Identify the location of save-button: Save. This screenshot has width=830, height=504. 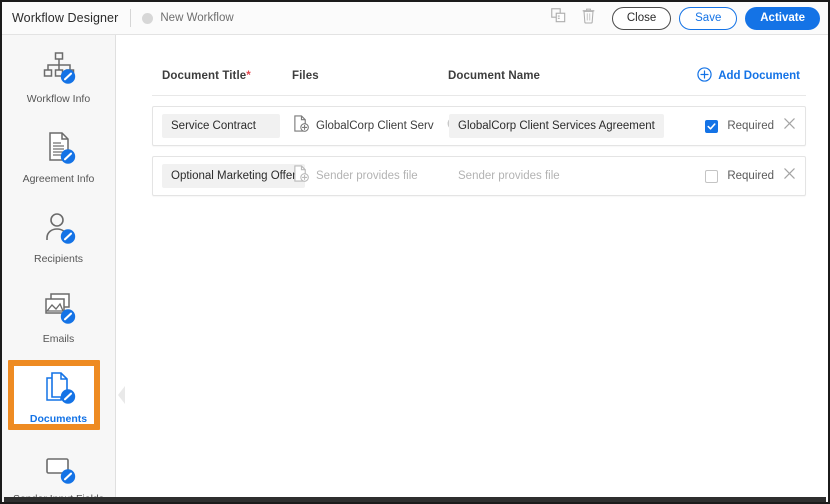
(708, 18).